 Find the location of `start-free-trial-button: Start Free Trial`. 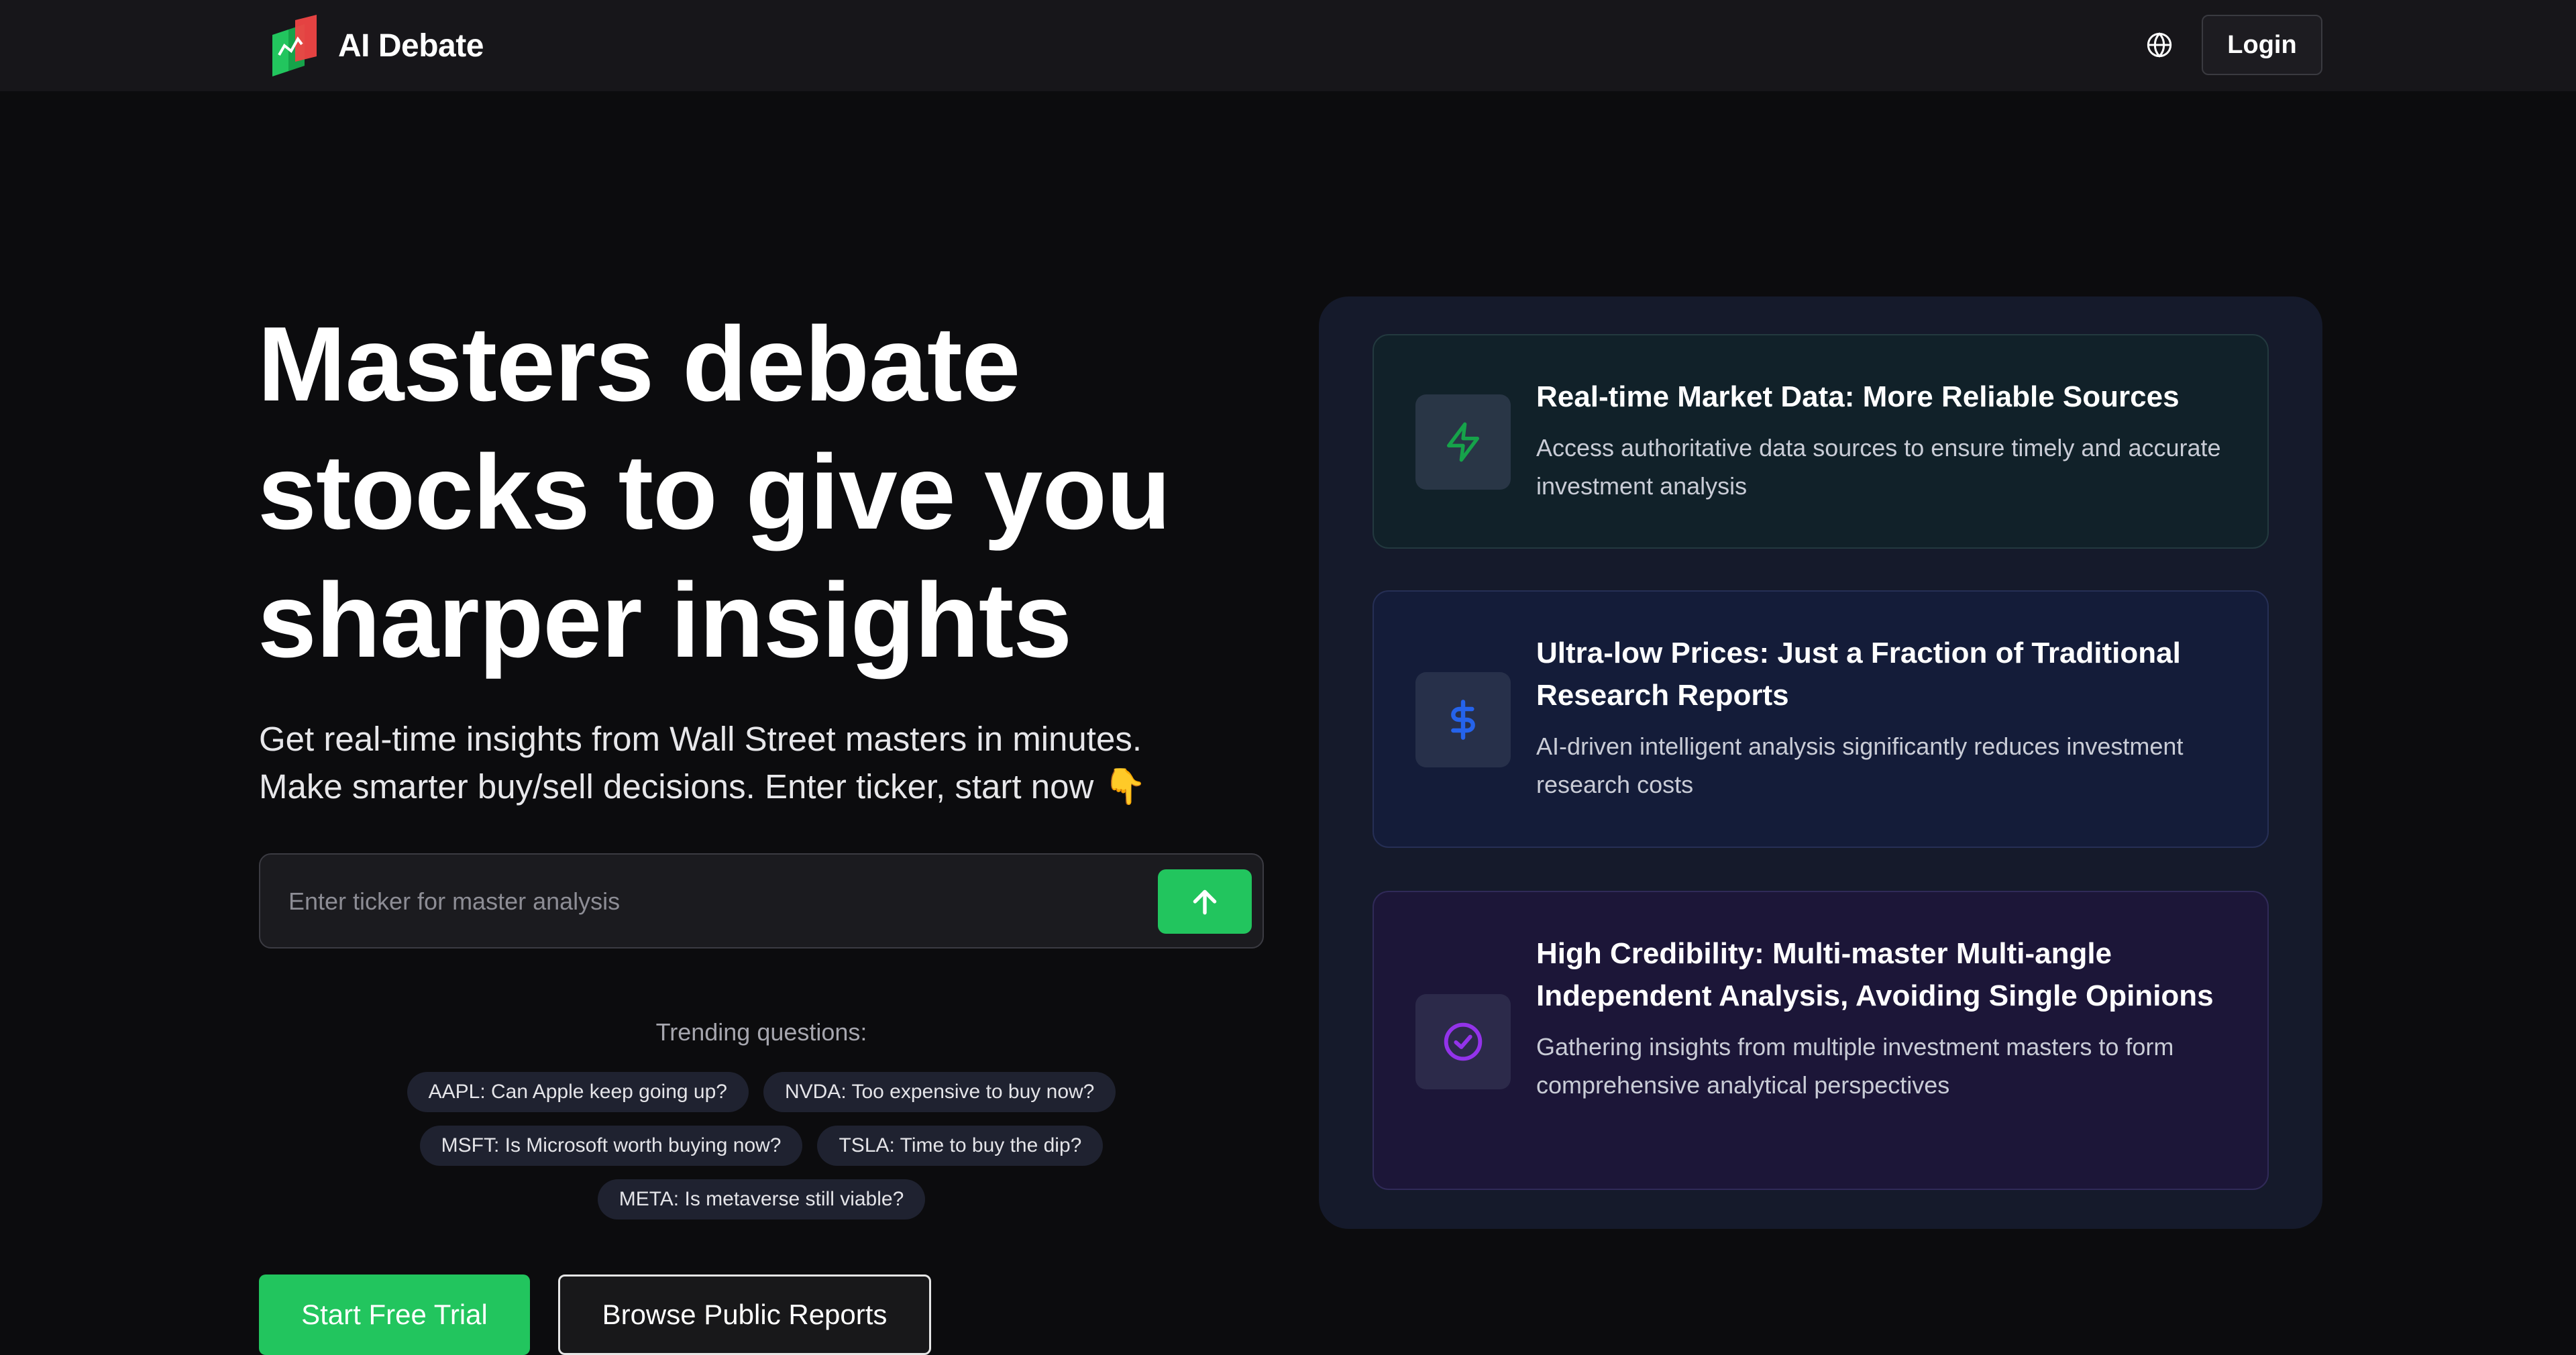

start-free-trial-button: Start Free Trial is located at coordinates (394, 1315).